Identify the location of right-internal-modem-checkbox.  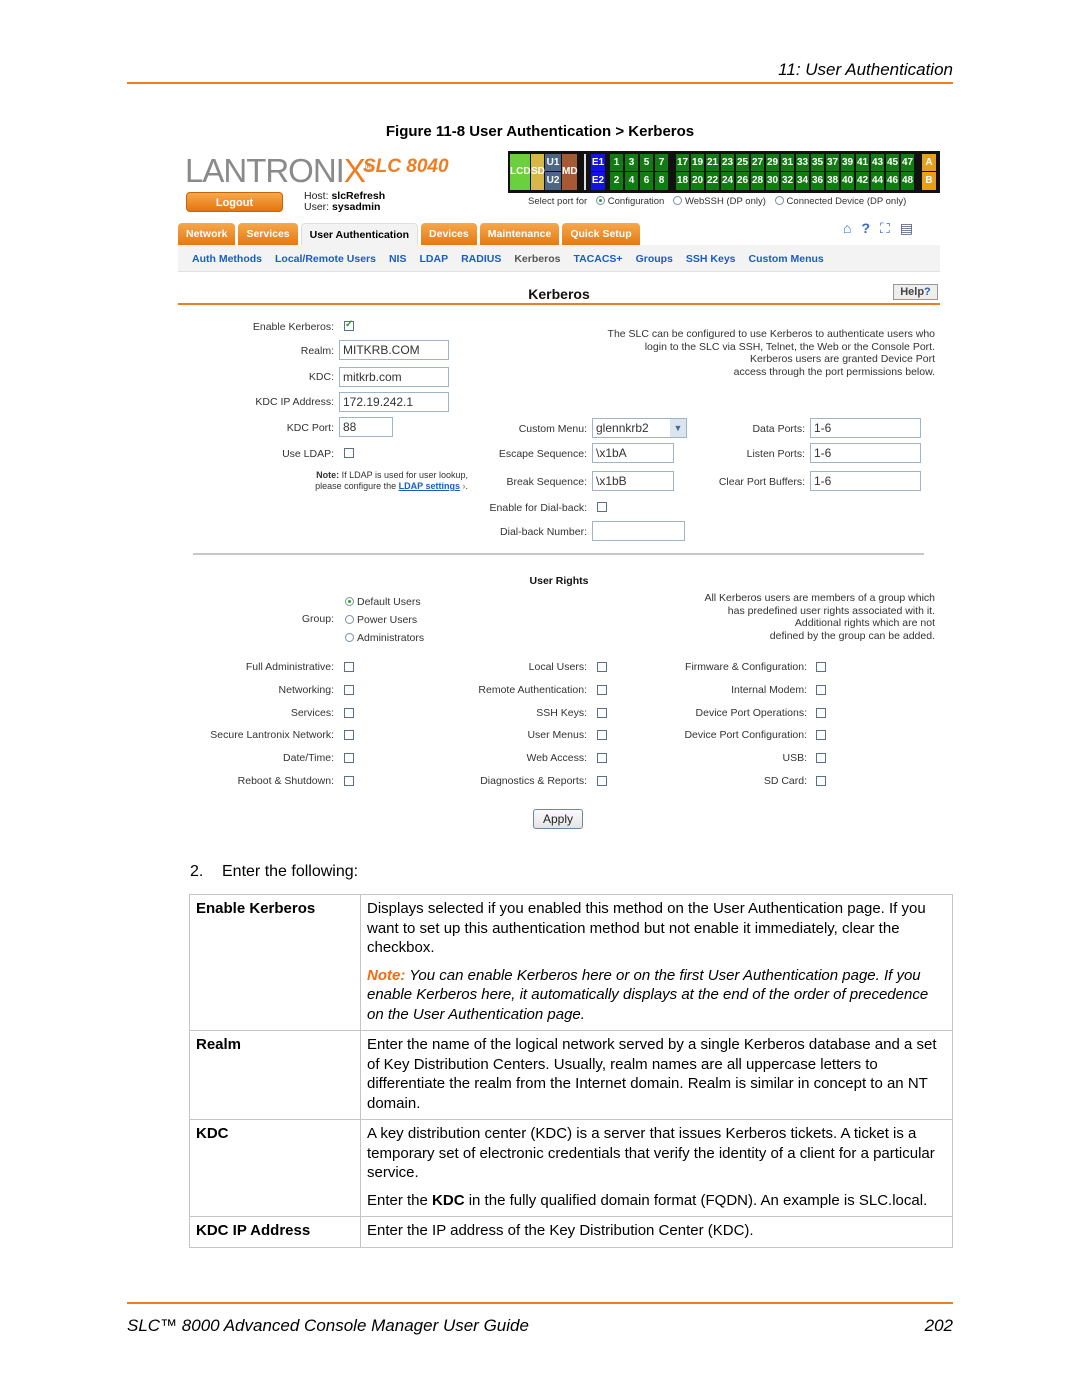
(821, 689).